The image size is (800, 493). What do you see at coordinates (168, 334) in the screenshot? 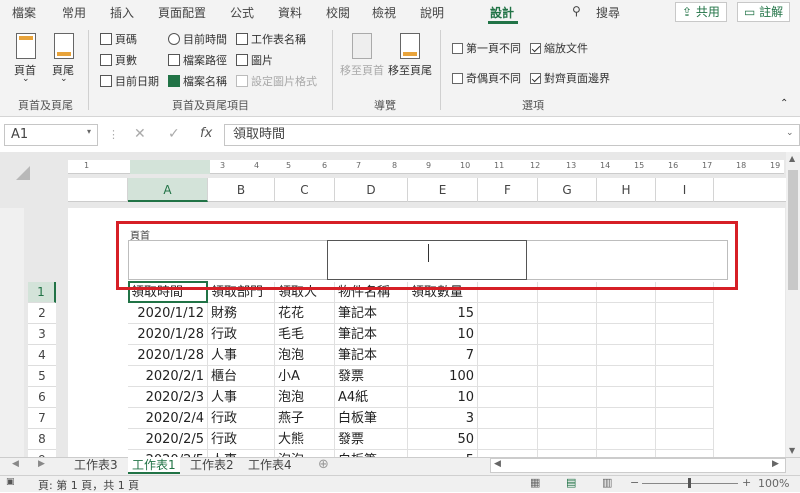
I see `cell: 2020/1/28` at bounding box center [168, 334].